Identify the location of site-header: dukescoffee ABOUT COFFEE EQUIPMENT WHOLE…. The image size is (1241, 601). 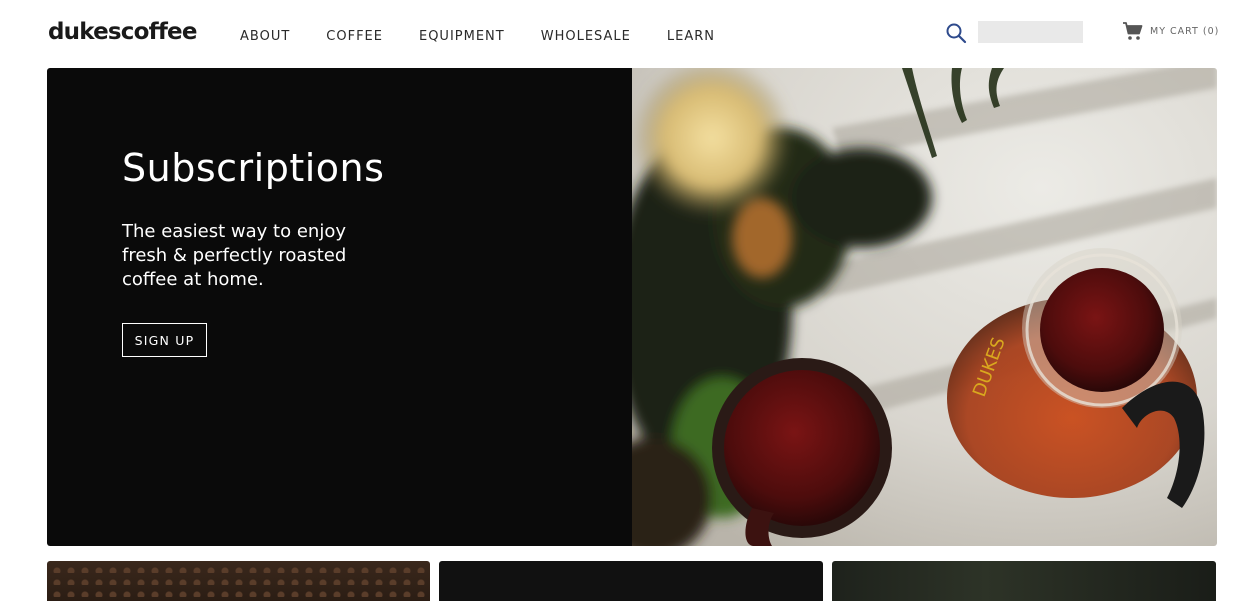
(620, 34).